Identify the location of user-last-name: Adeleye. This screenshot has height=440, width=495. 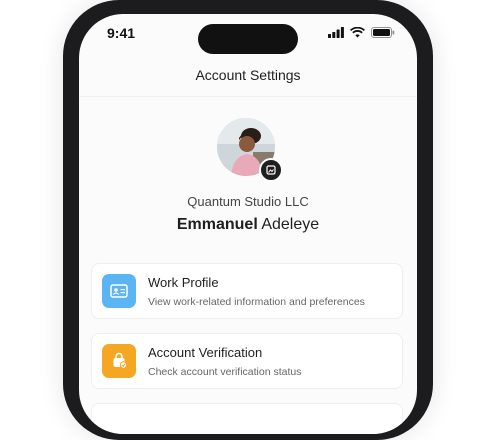
(290, 224).